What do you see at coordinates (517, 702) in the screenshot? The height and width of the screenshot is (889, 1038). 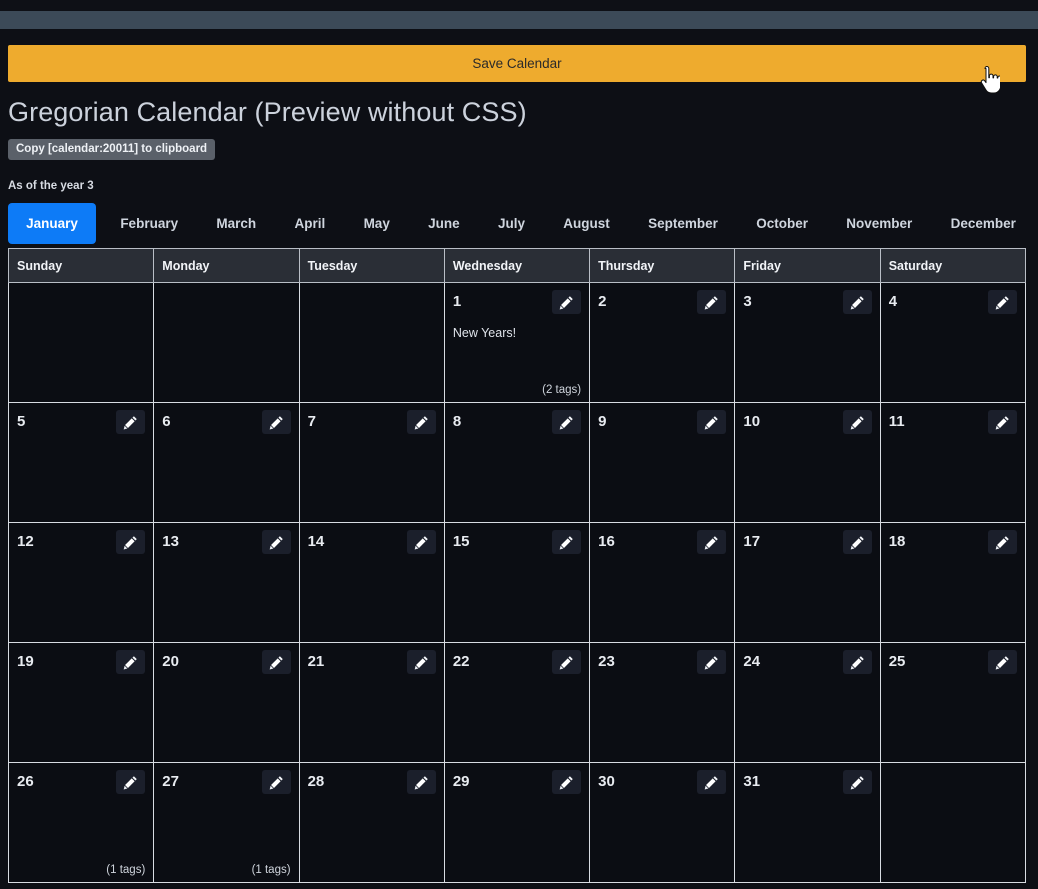 I see `calendar-day-cell: 22` at bounding box center [517, 702].